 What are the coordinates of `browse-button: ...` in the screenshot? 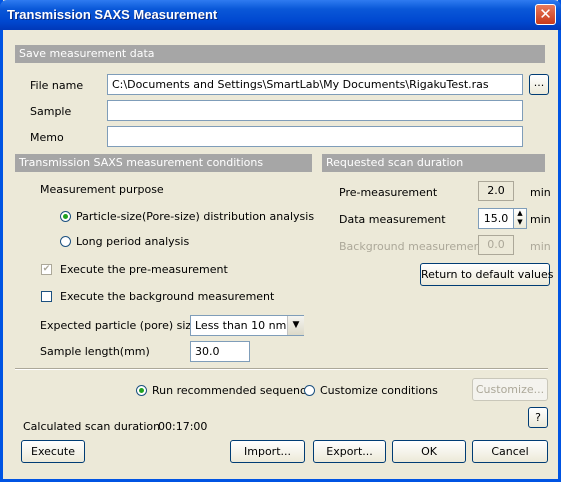 It's located at (539, 84).